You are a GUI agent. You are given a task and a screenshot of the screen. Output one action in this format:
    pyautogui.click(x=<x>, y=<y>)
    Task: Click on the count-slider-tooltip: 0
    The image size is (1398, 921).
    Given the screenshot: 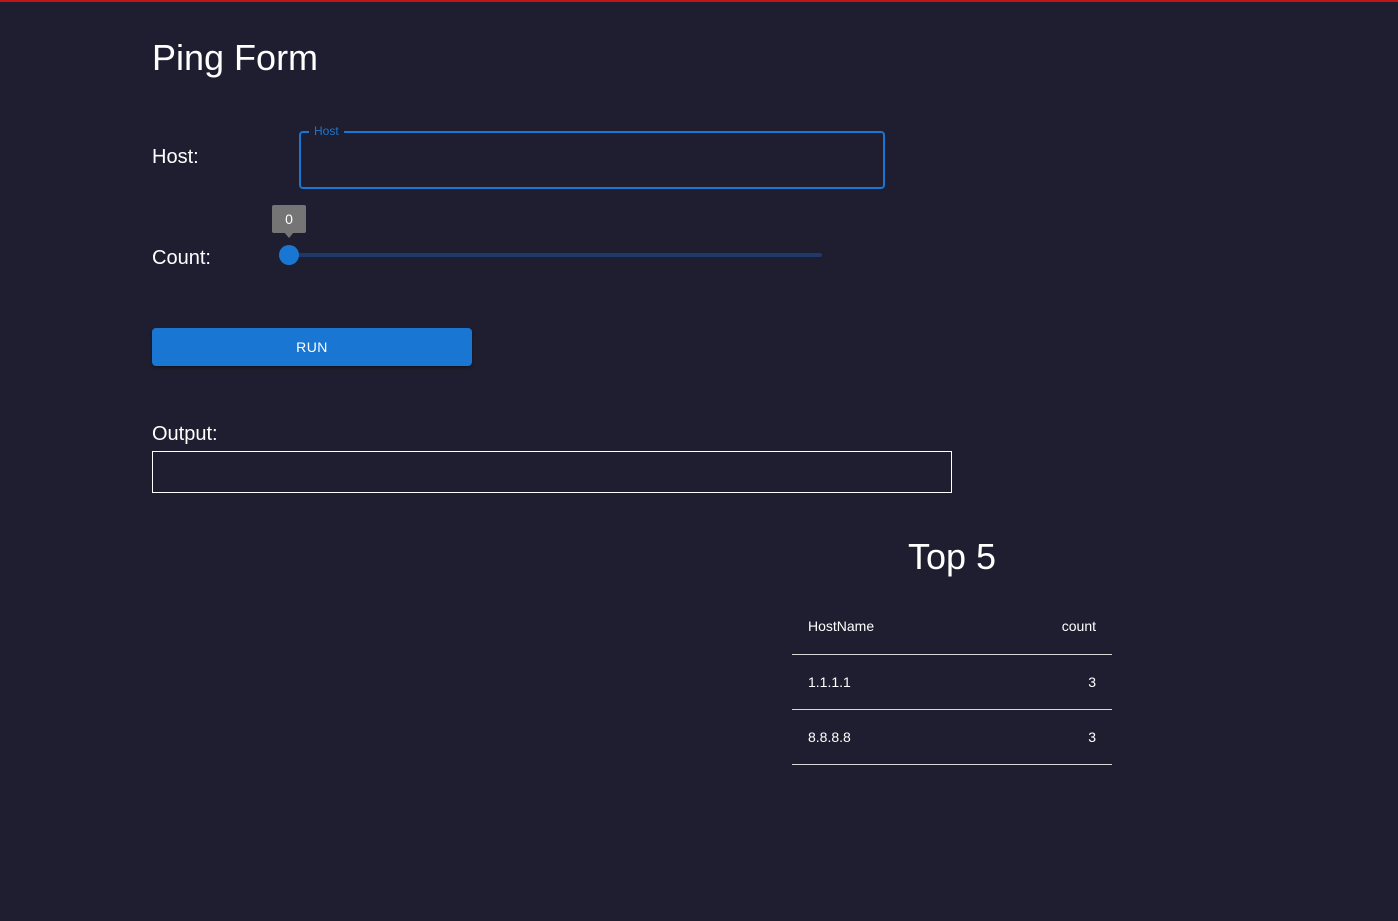 What is the action you would take?
    pyautogui.click(x=289, y=221)
    